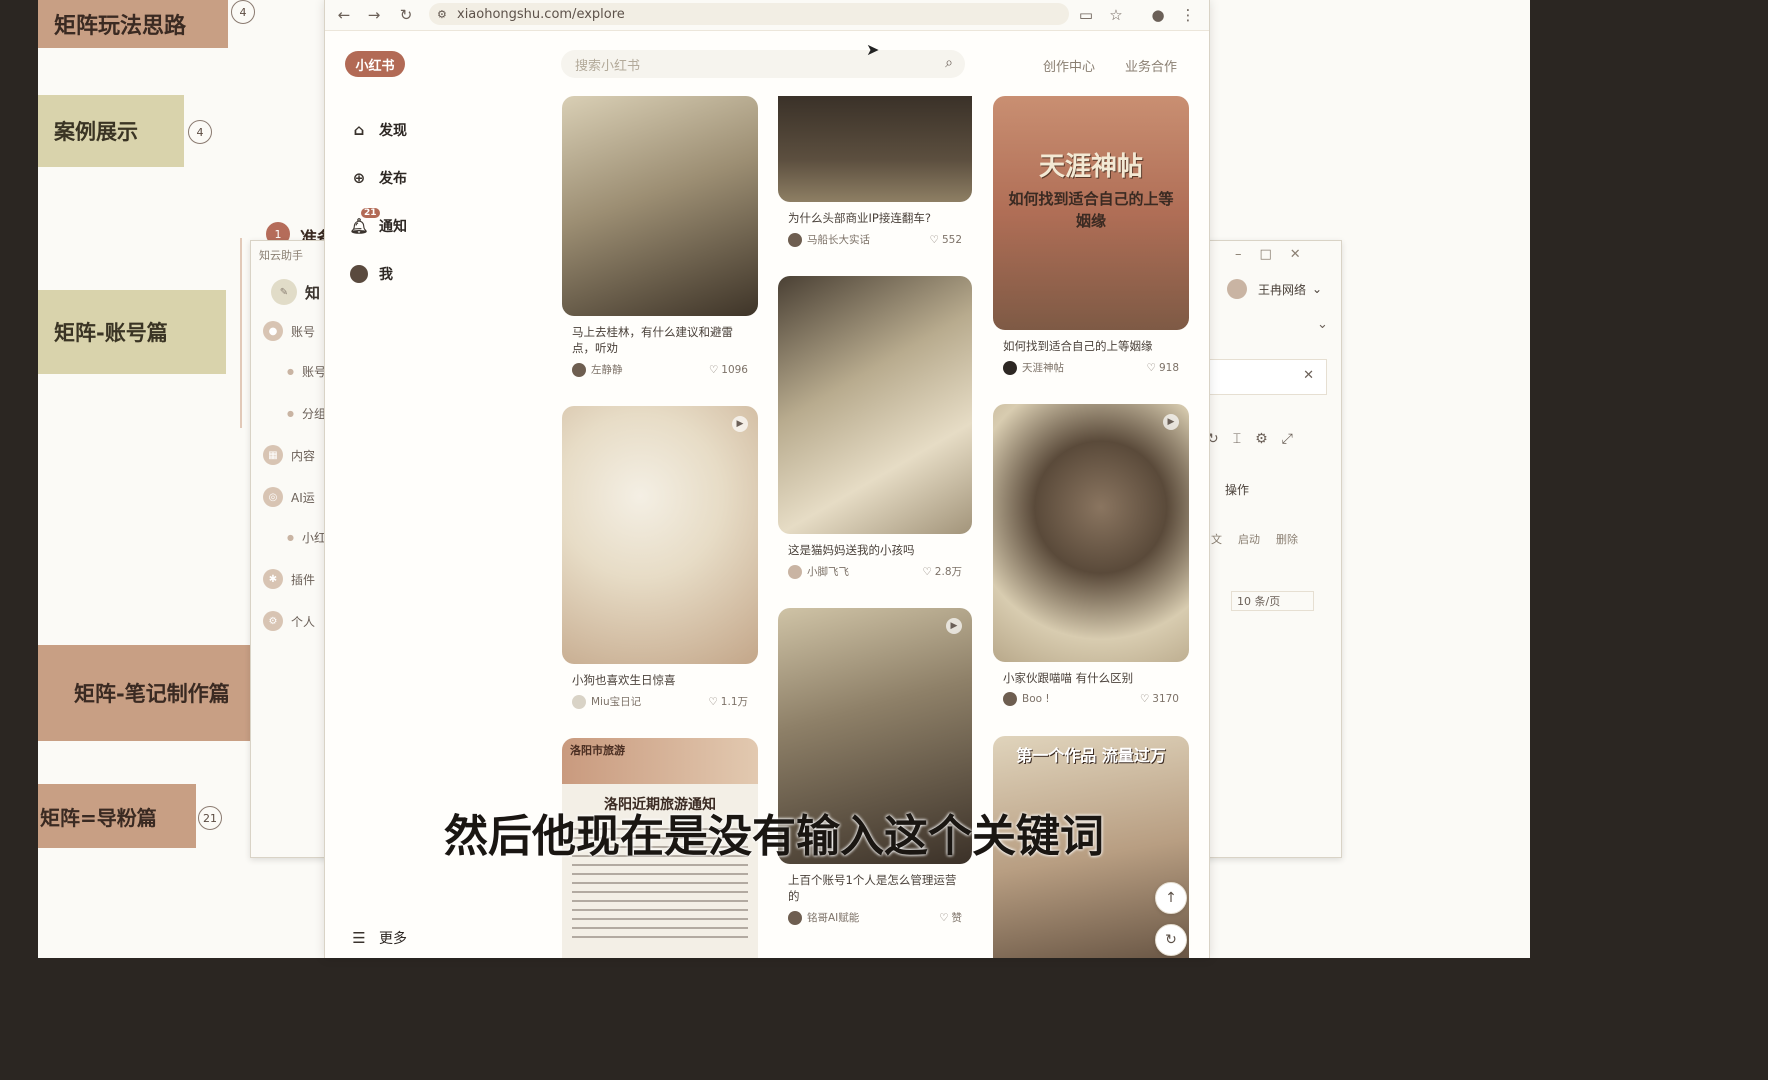  Describe the element at coordinates (1091, 346) in the screenshot. I see `card-title: 如何找到适合自己的上等姻缘` at that location.